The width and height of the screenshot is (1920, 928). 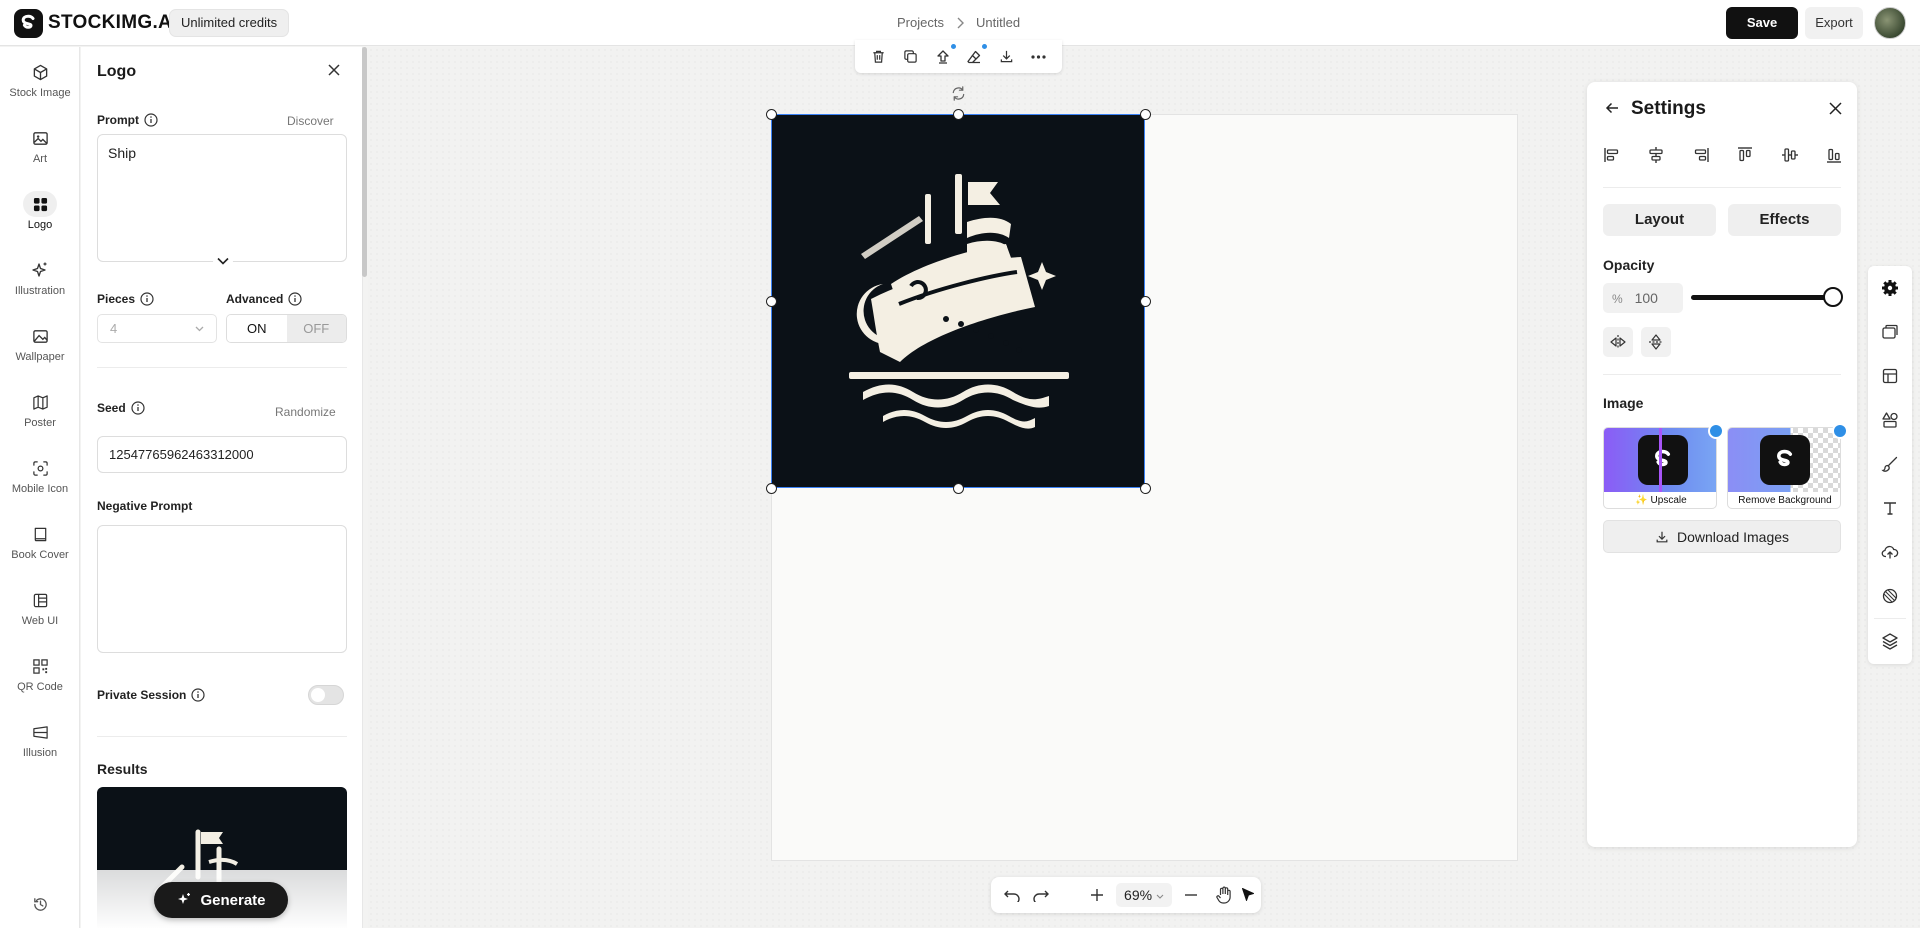 I want to click on hand-tool-icon, so click(x=1224, y=895).